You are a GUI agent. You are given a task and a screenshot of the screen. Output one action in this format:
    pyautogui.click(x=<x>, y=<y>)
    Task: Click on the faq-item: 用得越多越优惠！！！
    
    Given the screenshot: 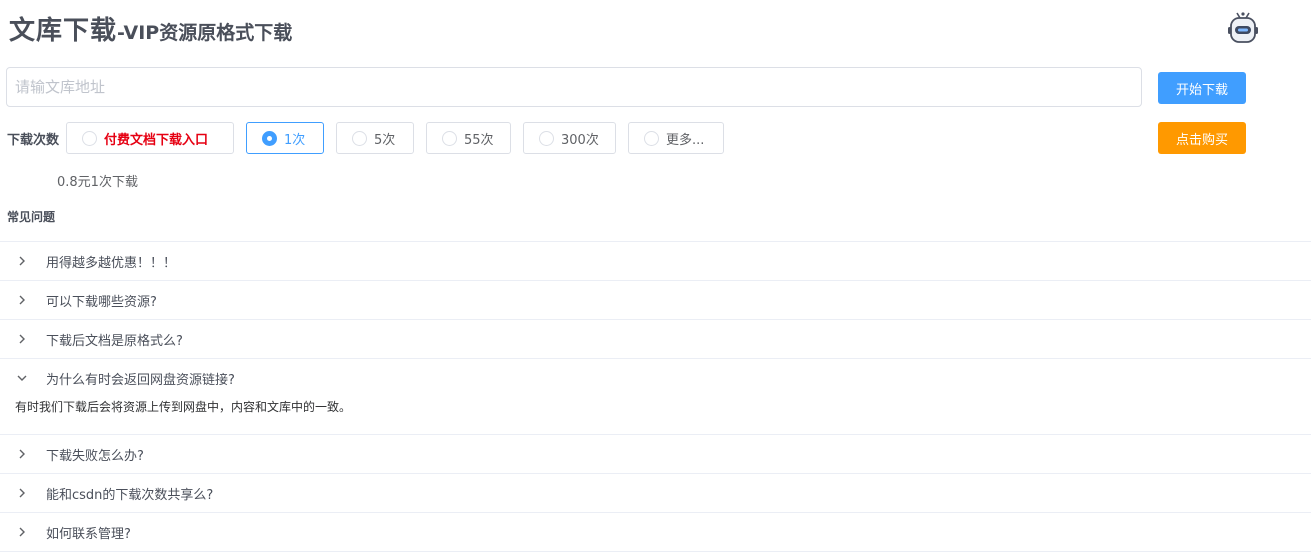 What is the action you would take?
    pyautogui.click(x=655, y=261)
    